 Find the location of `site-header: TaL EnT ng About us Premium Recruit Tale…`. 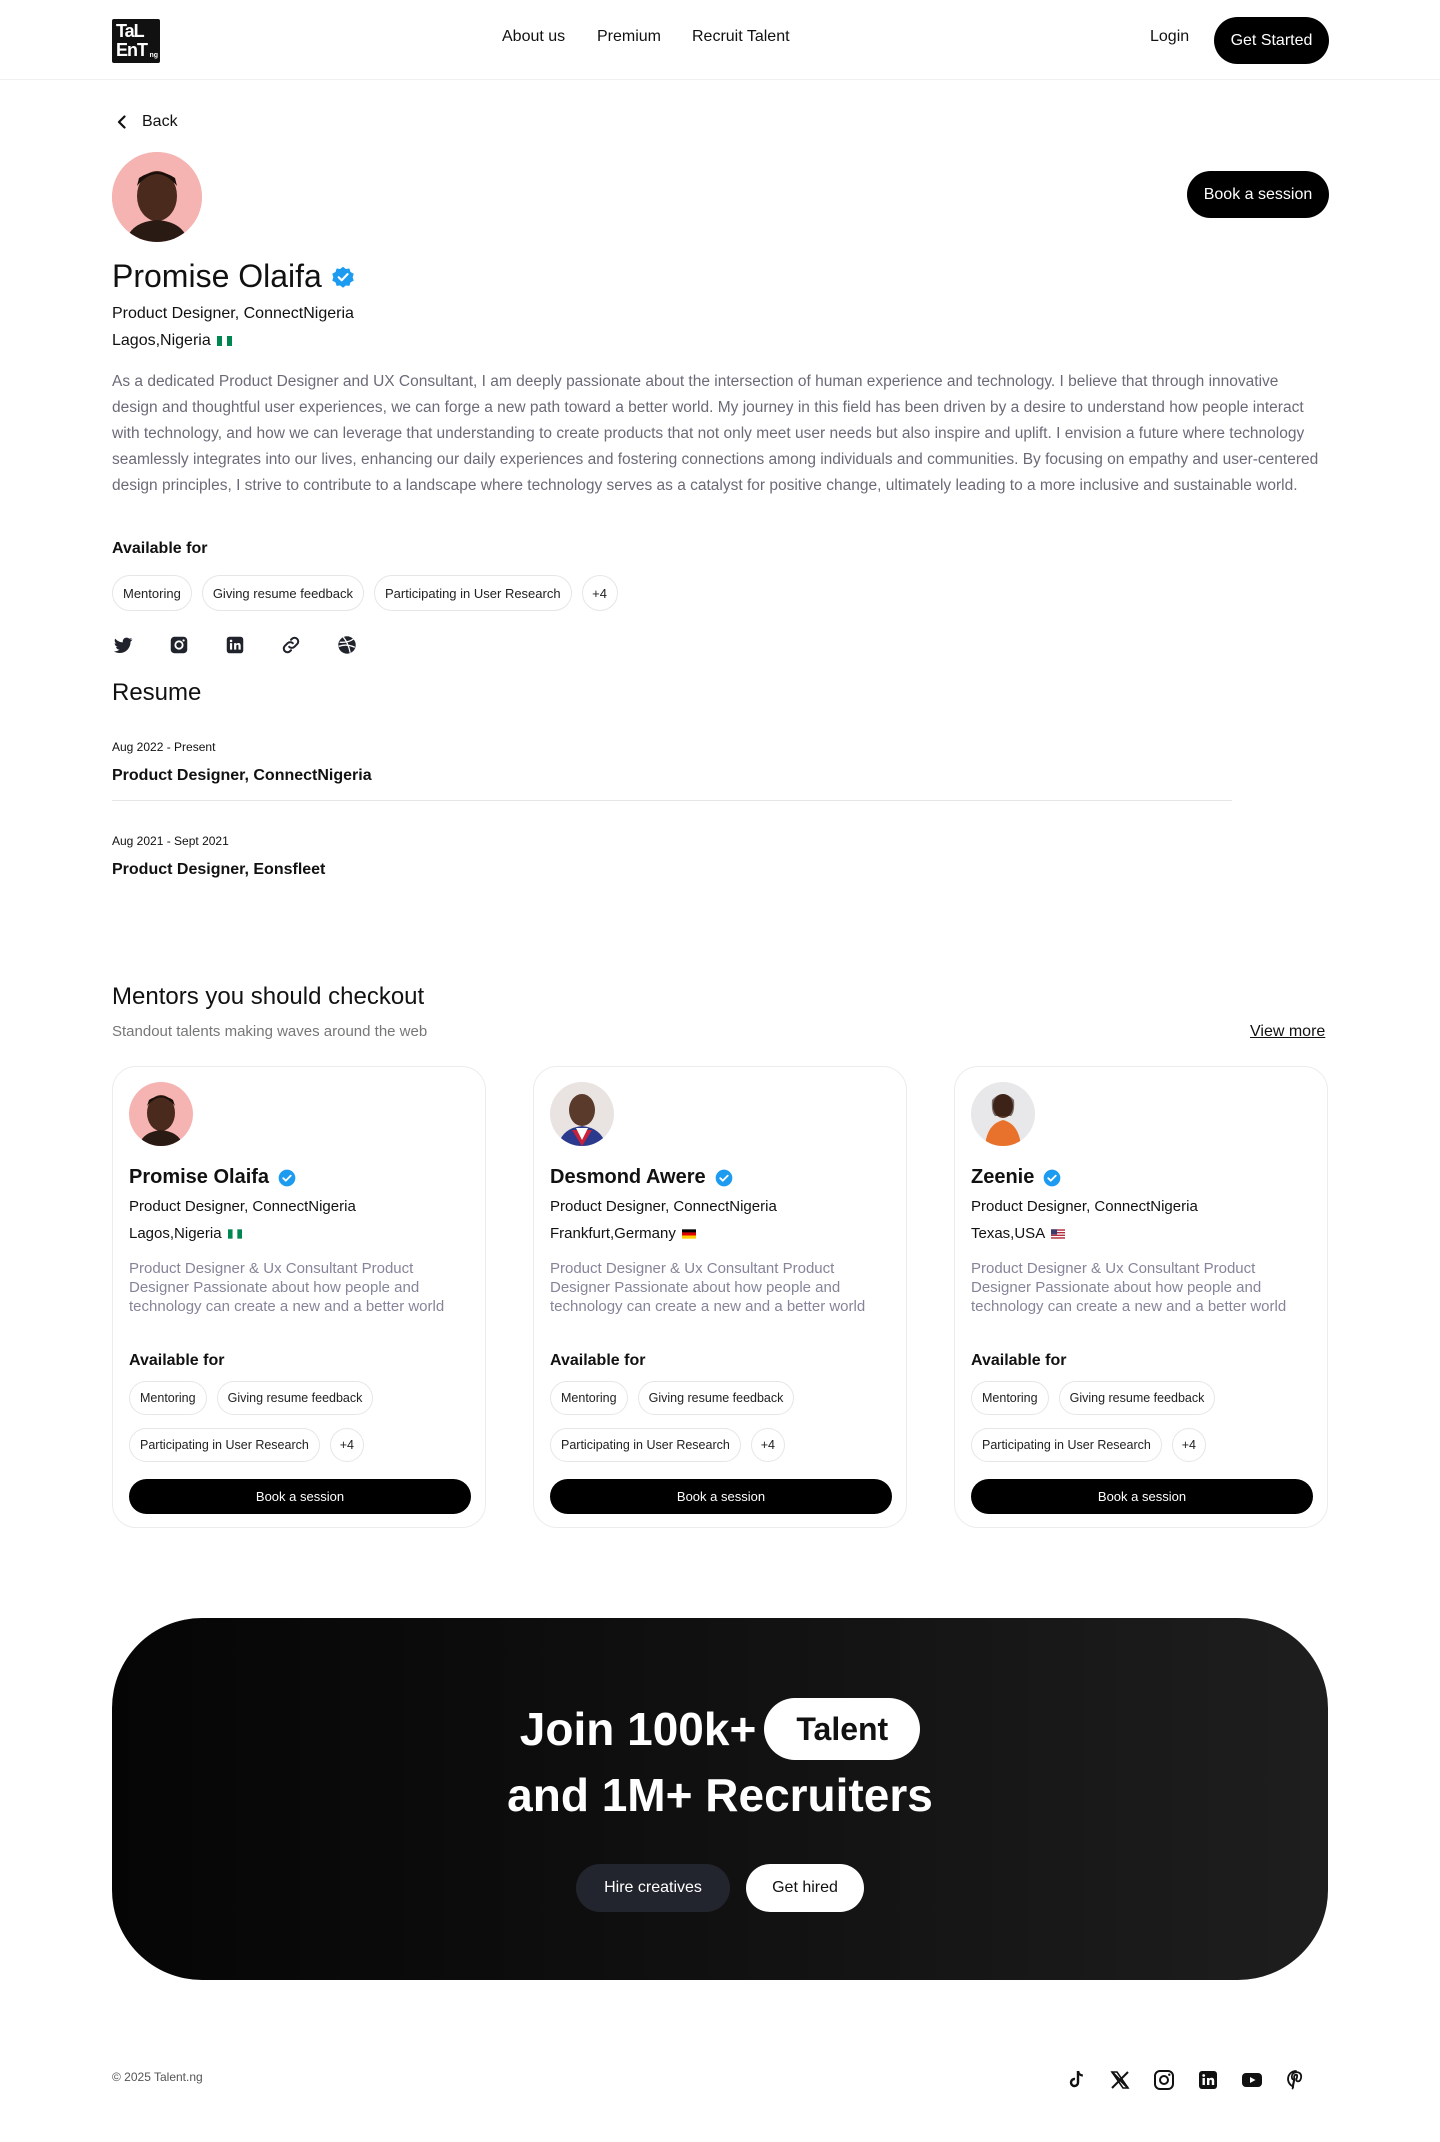

site-header: TaL EnT ng About us Premium Recruit Tale… is located at coordinates (720, 40).